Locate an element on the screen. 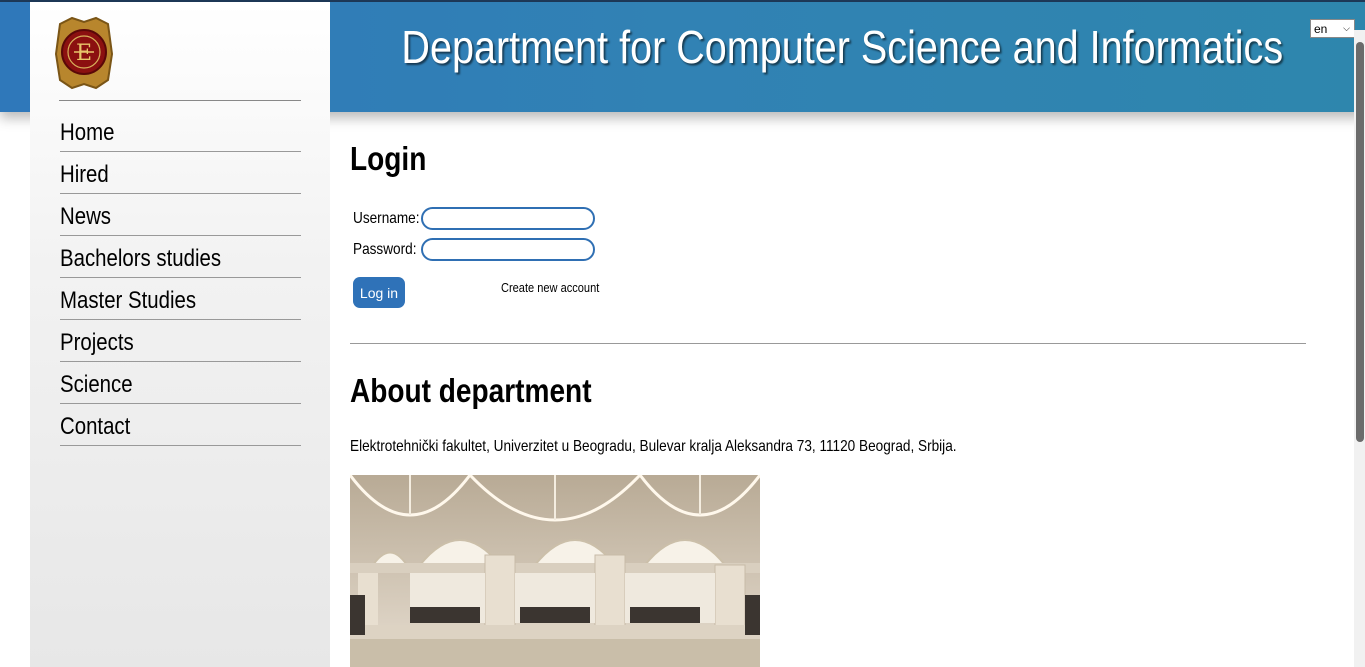 The image size is (1365, 667). password-label: Password: is located at coordinates (385, 249).